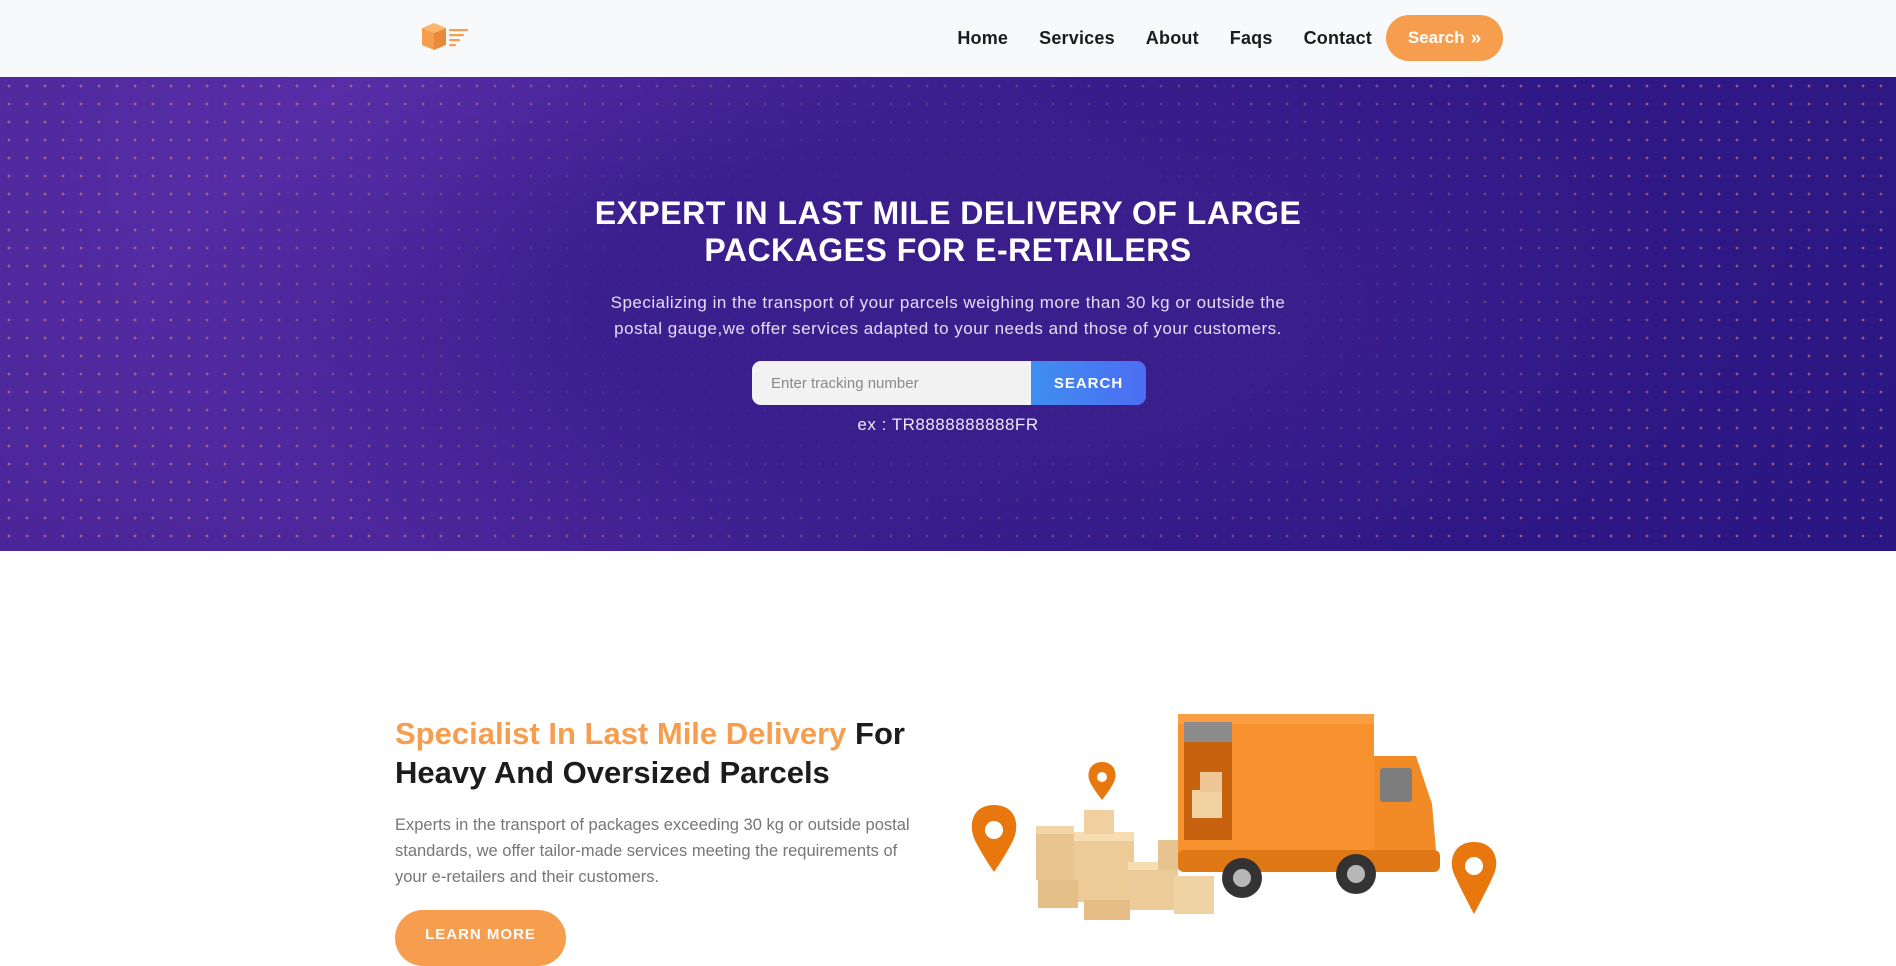 This screenshot has height=966, width=1896. What do you see at coordinates (1088, 383) in the screenshot?
I see `tracking-search-button: SEARCH` at bounding box center [1088, 383].